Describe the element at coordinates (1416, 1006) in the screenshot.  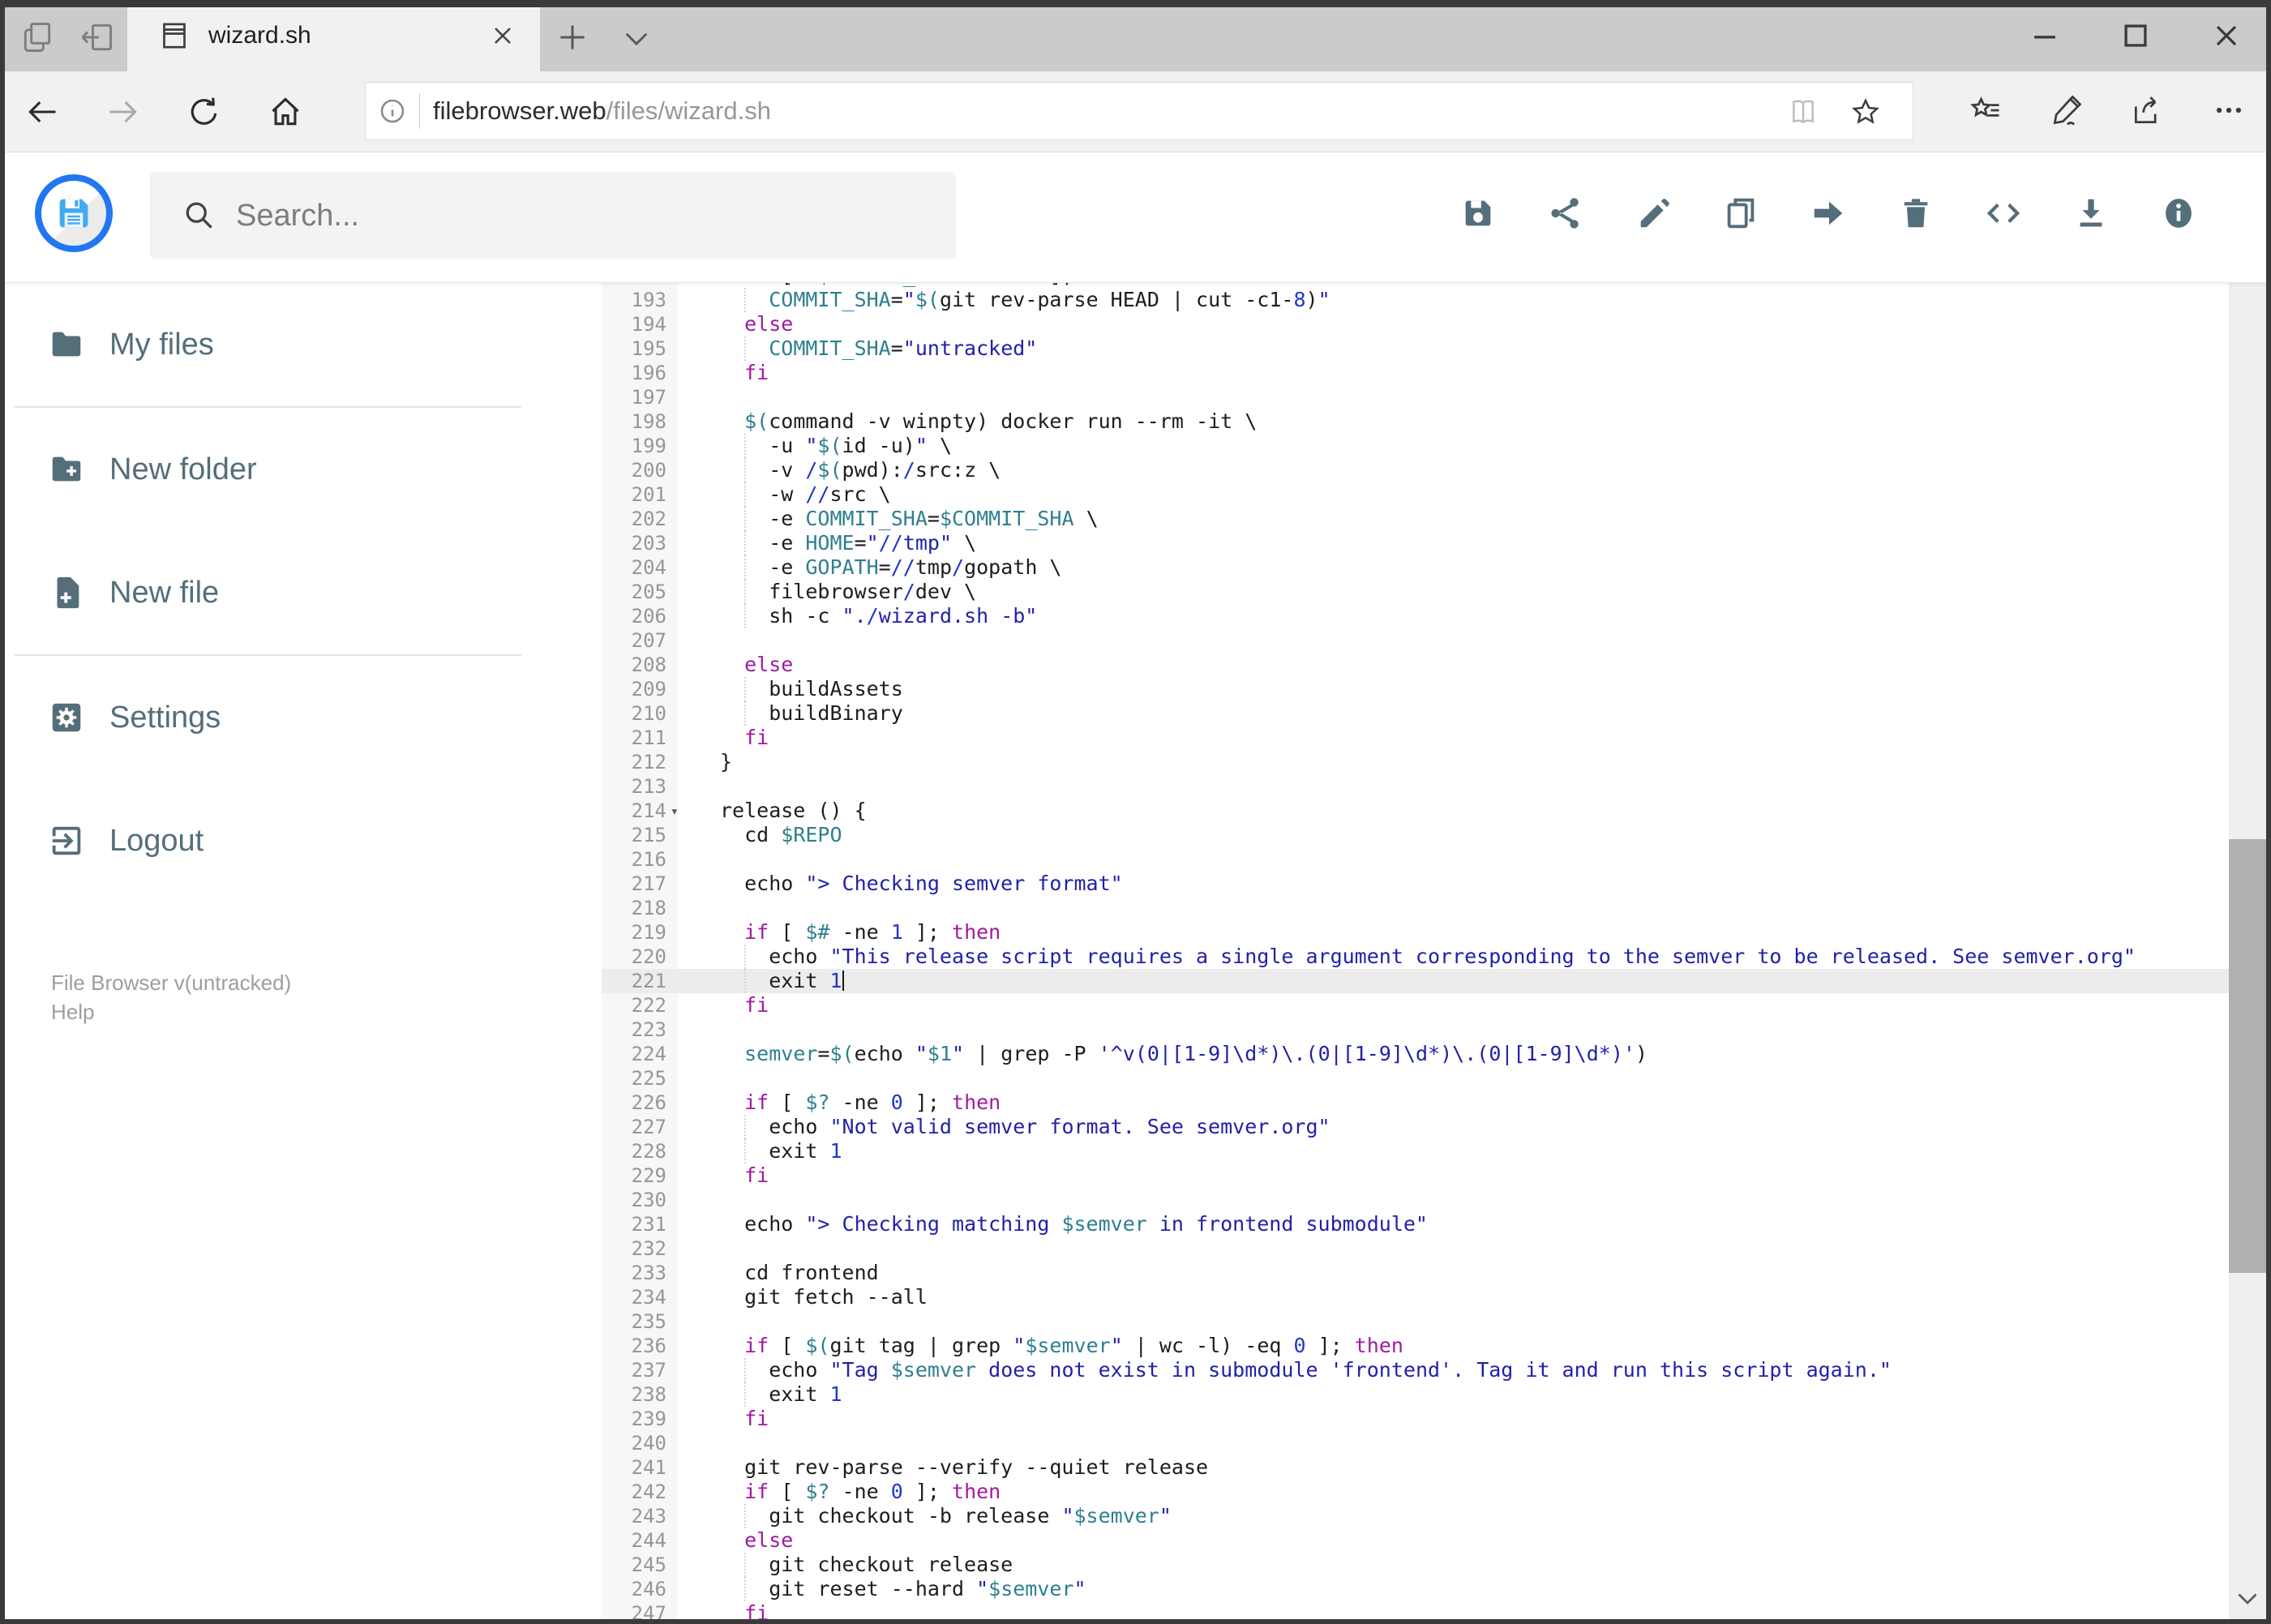
I see `code-line: 222 fi` at that location.